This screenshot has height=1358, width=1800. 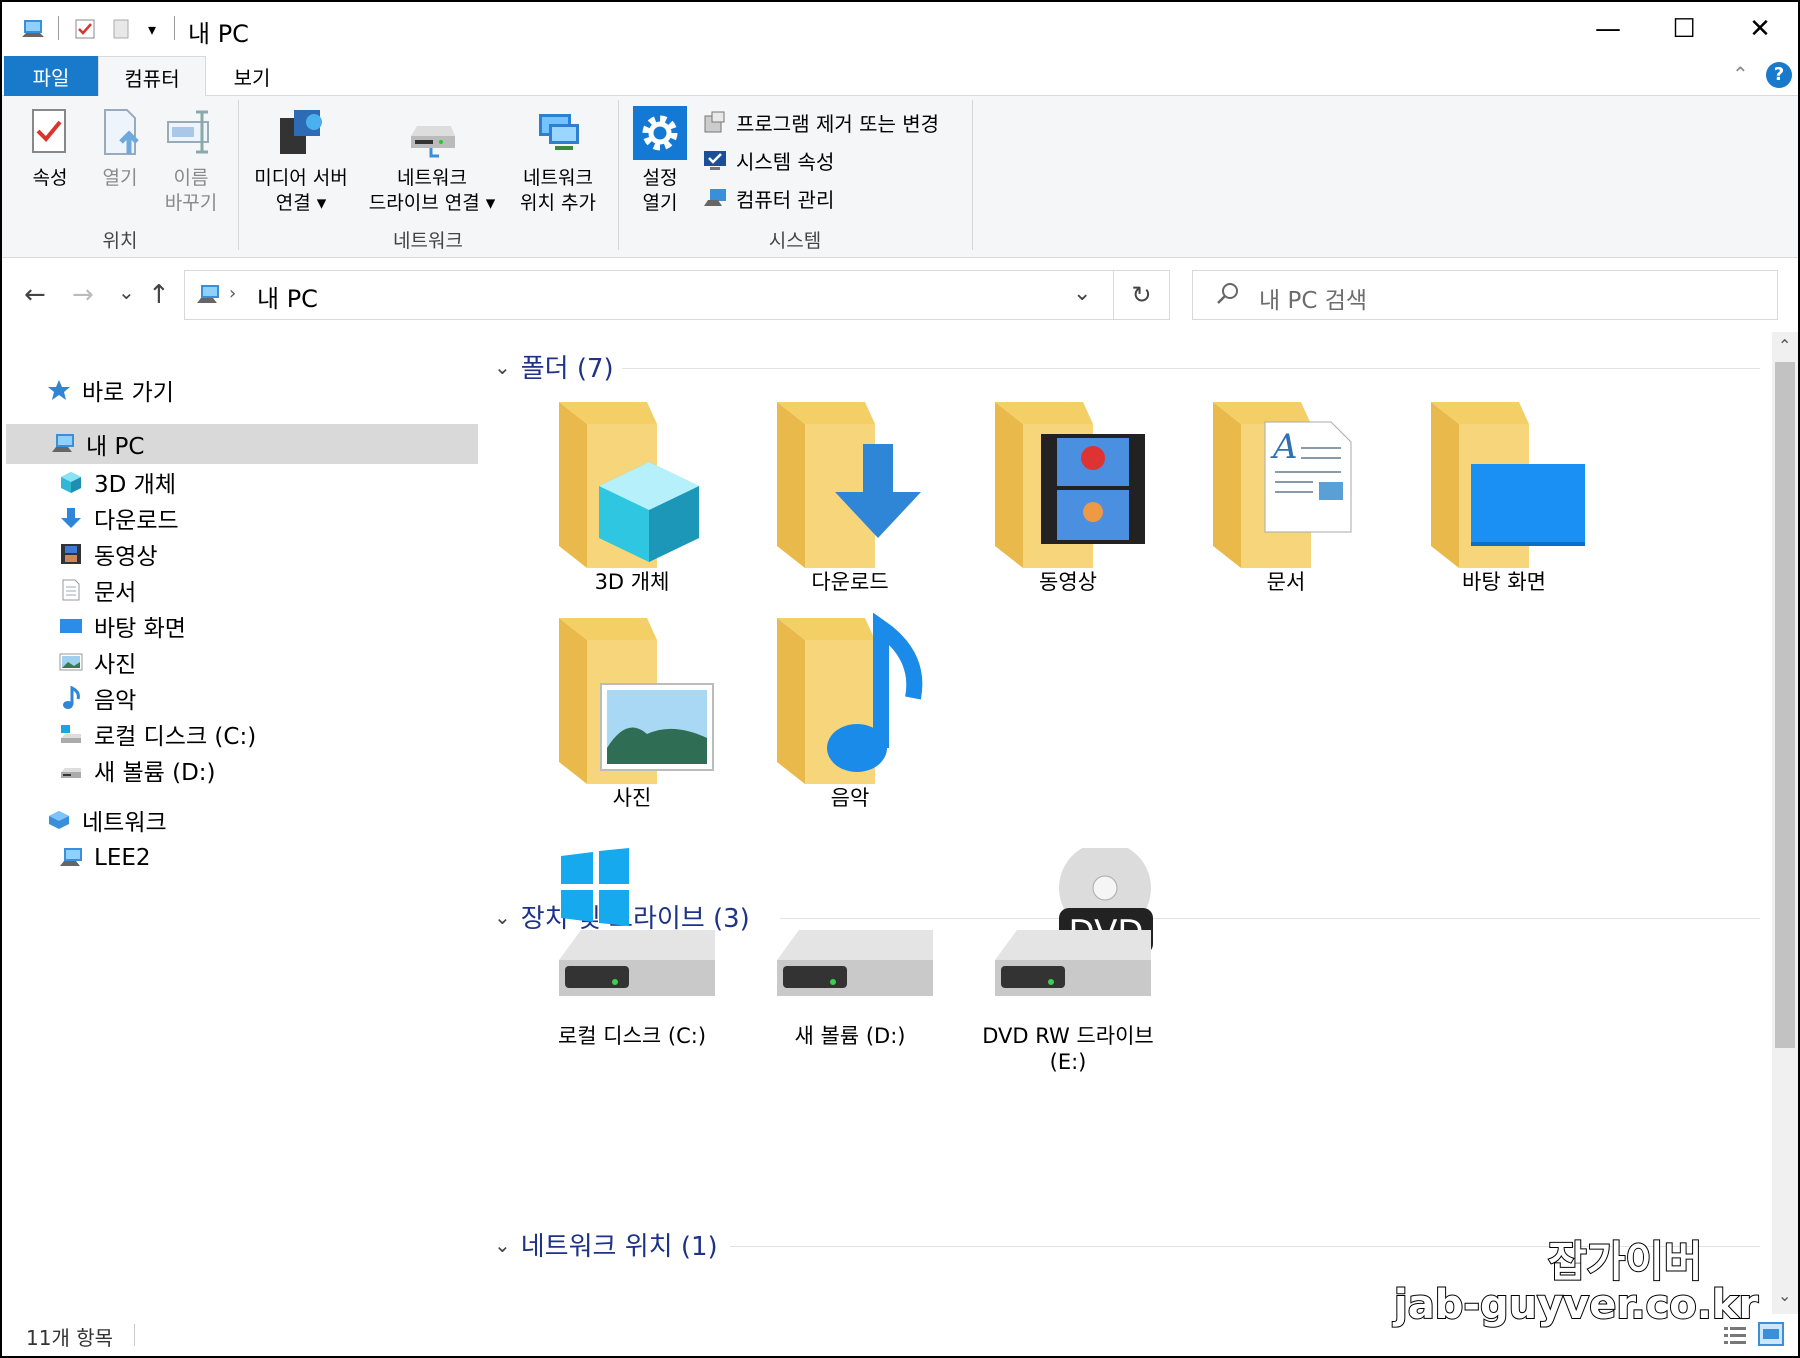 What do you see at coordinates (1760, 29) in the screenshot?
I see `close-button: ✕` at bounding box center [1760, 29].